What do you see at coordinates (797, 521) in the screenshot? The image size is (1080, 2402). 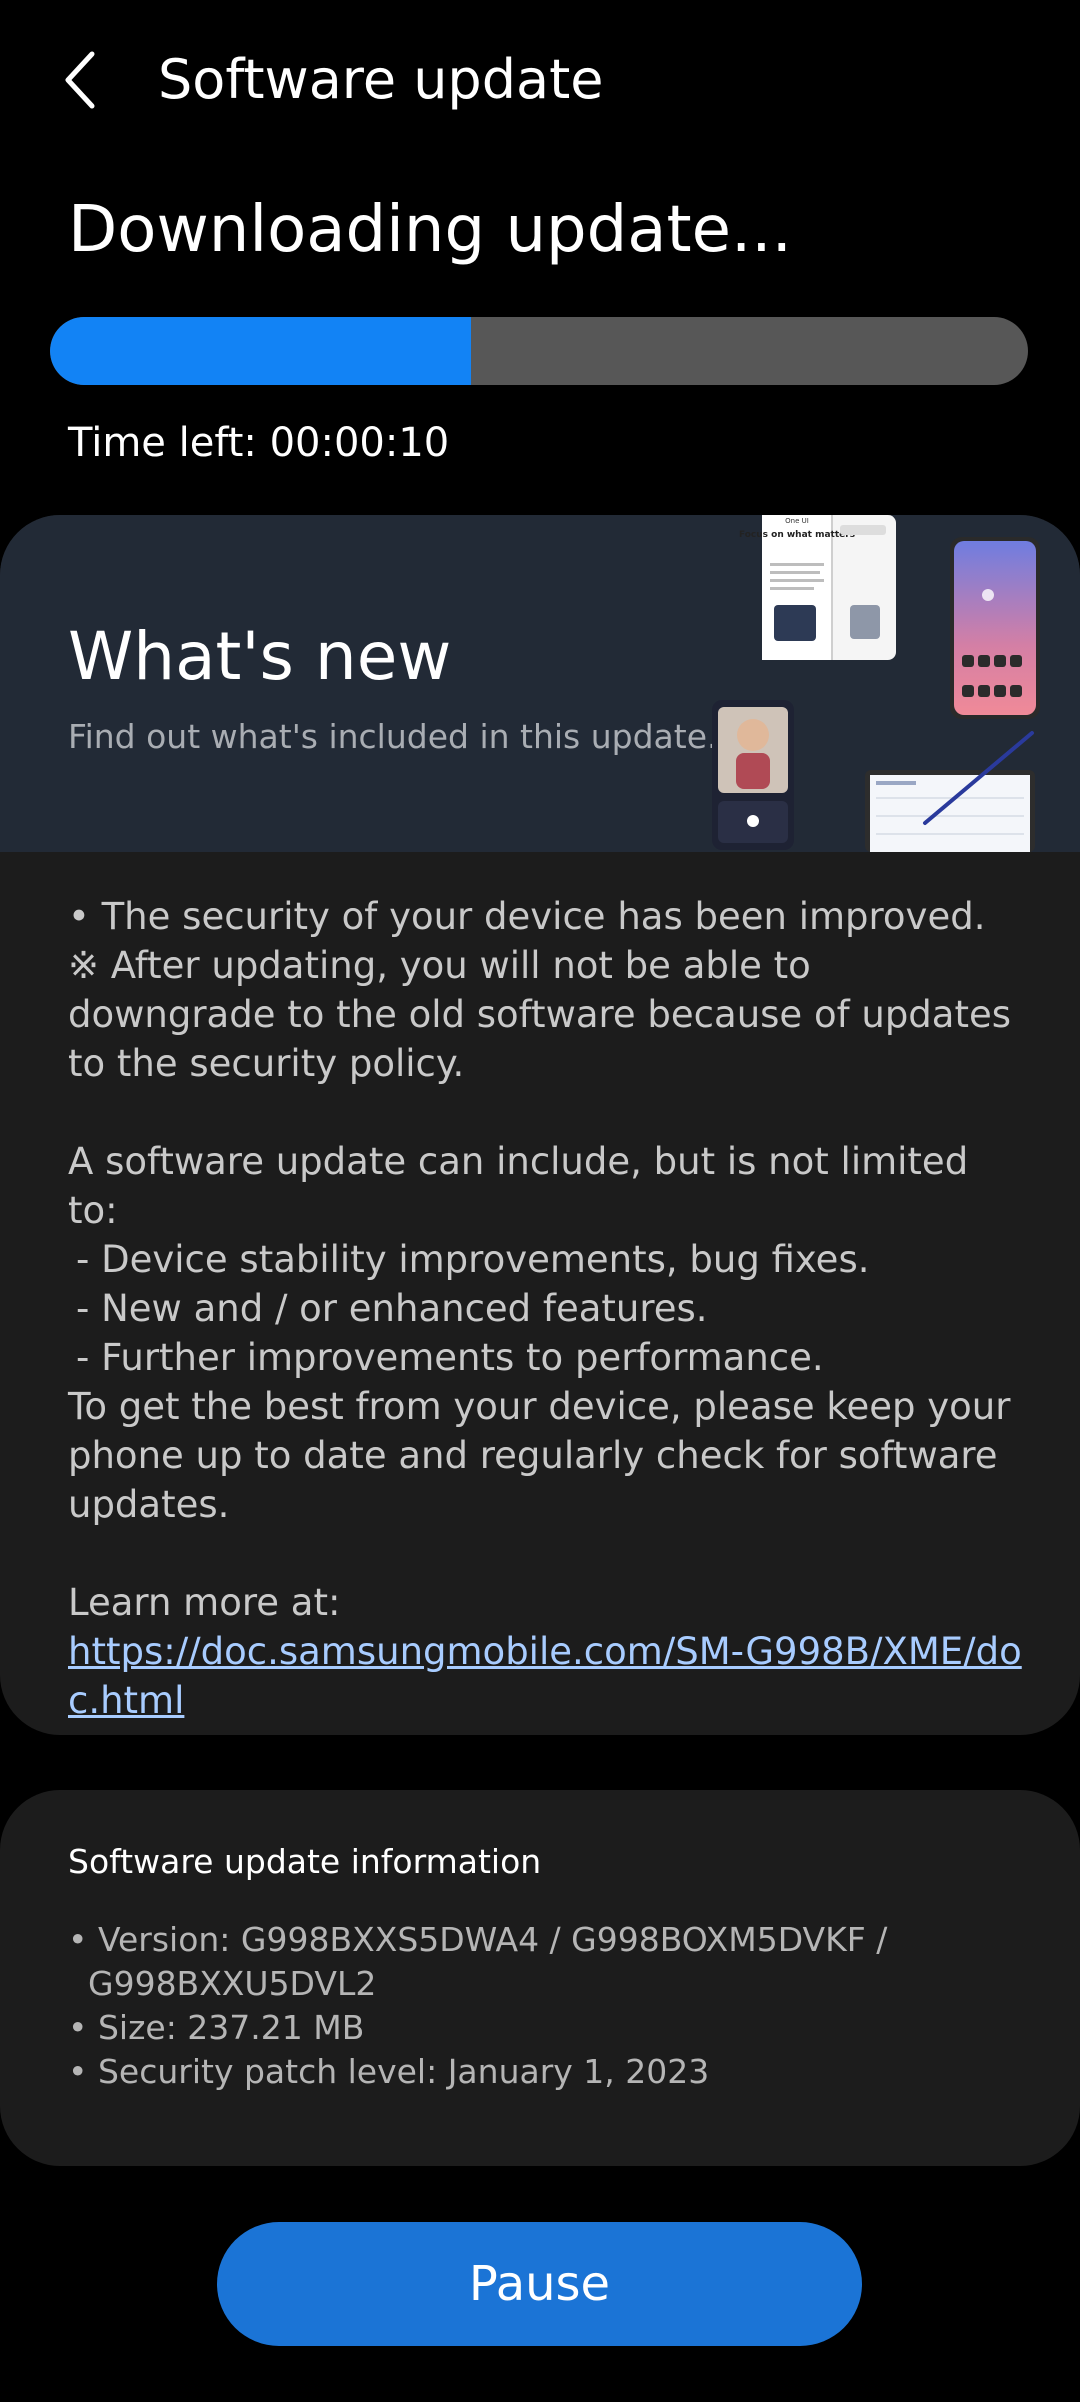 I see `svg-text: One UI` at bounding box center [797, 521].